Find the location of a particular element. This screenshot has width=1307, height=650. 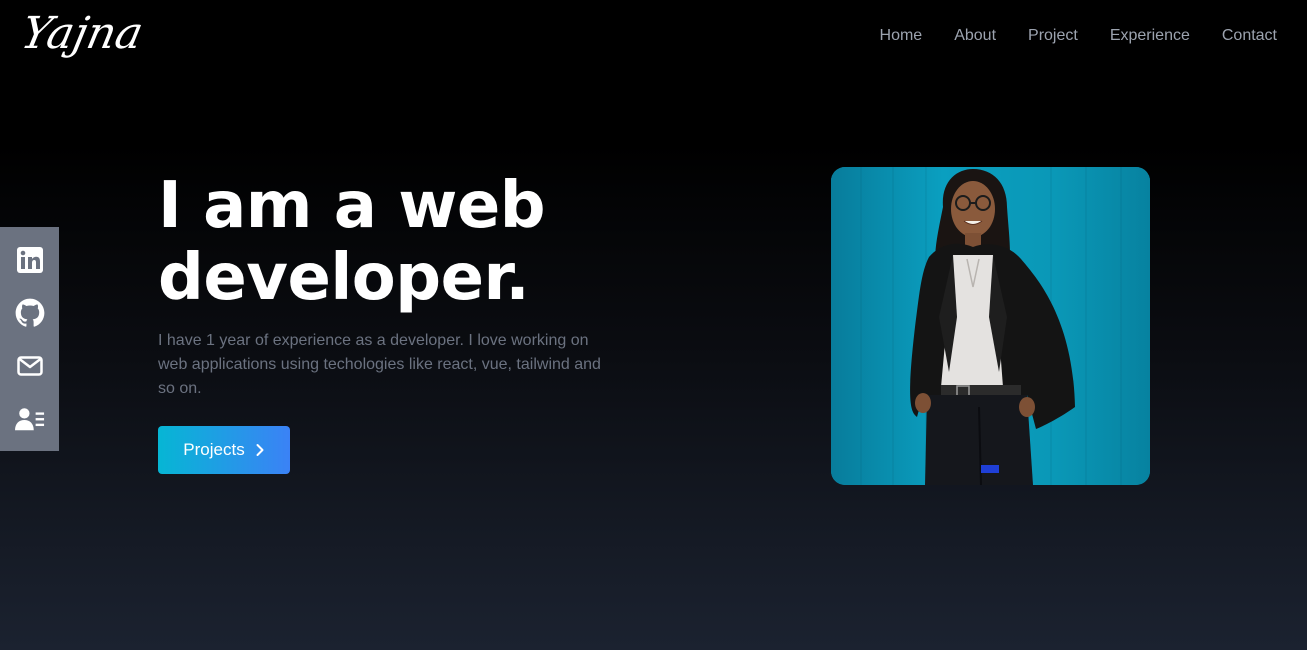

hero-title: I am a web developer. is located at coordinates (352, 242).